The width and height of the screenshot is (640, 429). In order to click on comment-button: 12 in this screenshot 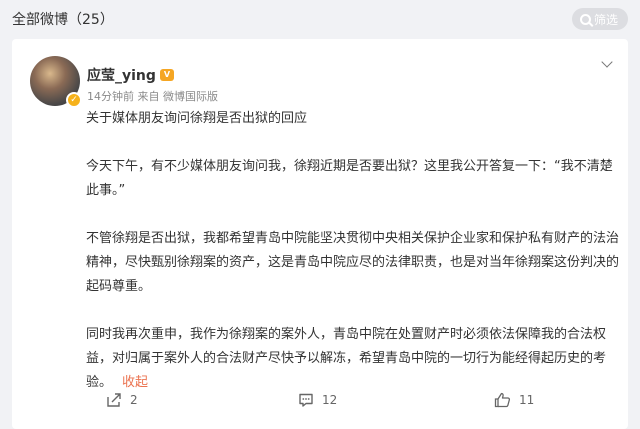, I will do `click(317, 400)`.